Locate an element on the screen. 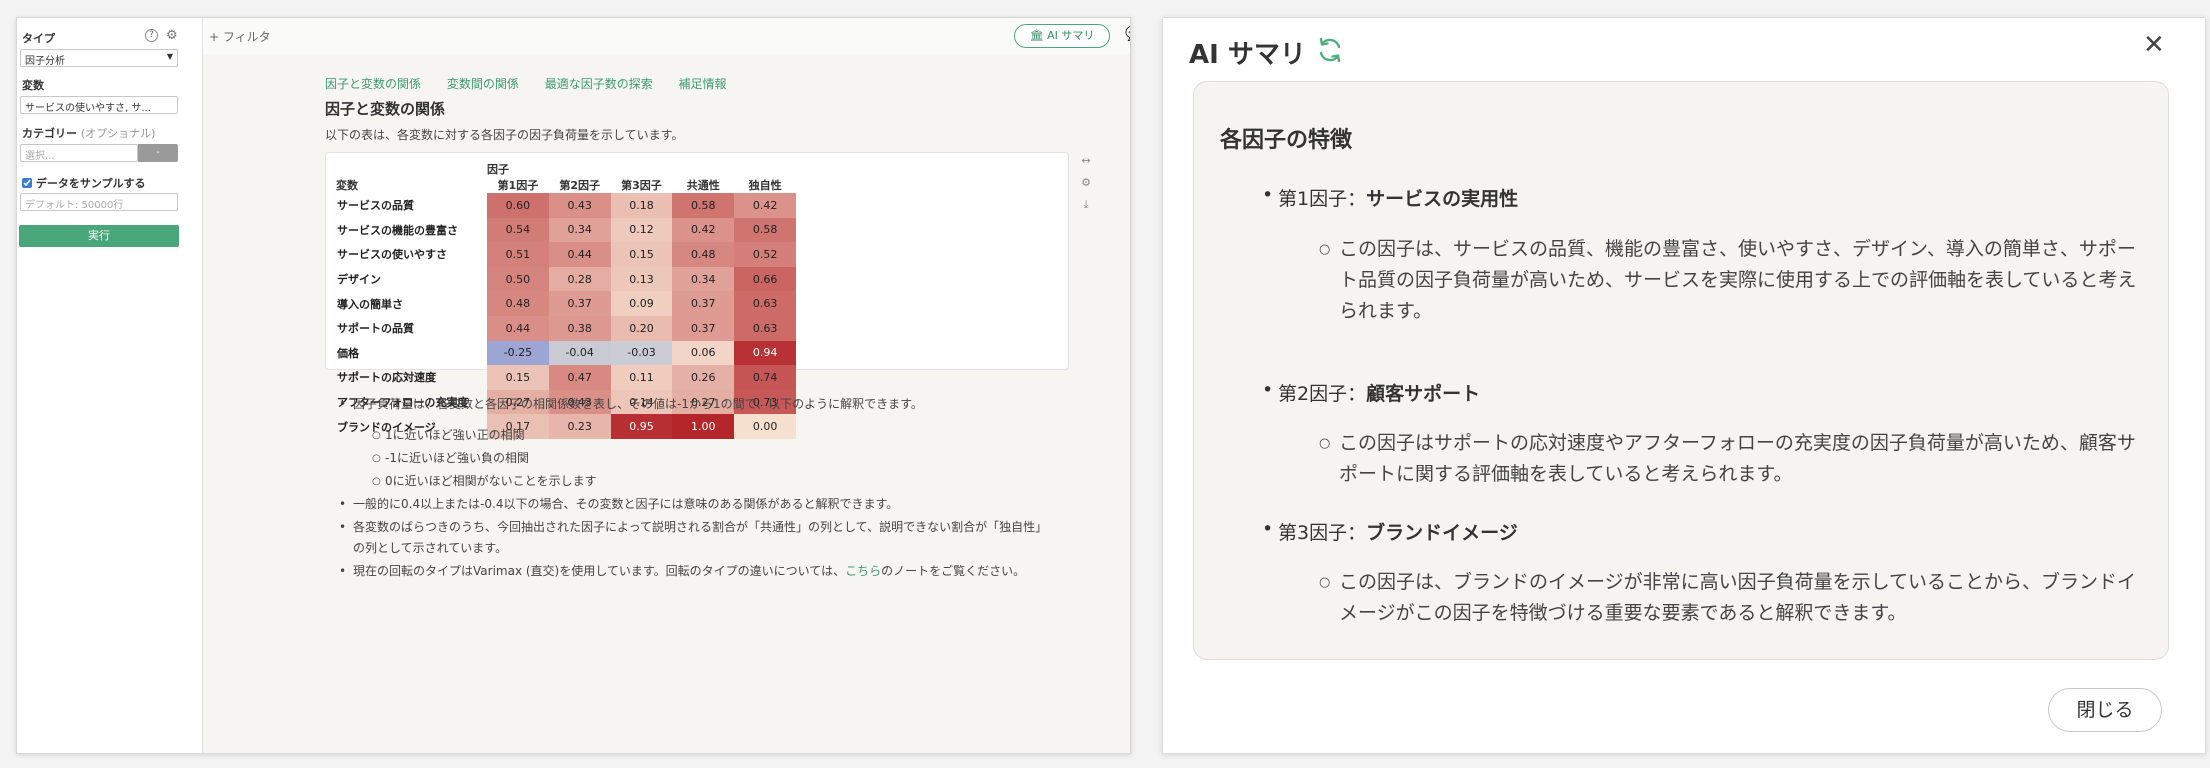 The height and width of the screenshot is (768, 2210). table-tools: ↔ ⚙ ⤓ is located at coordinates (1086, 187).